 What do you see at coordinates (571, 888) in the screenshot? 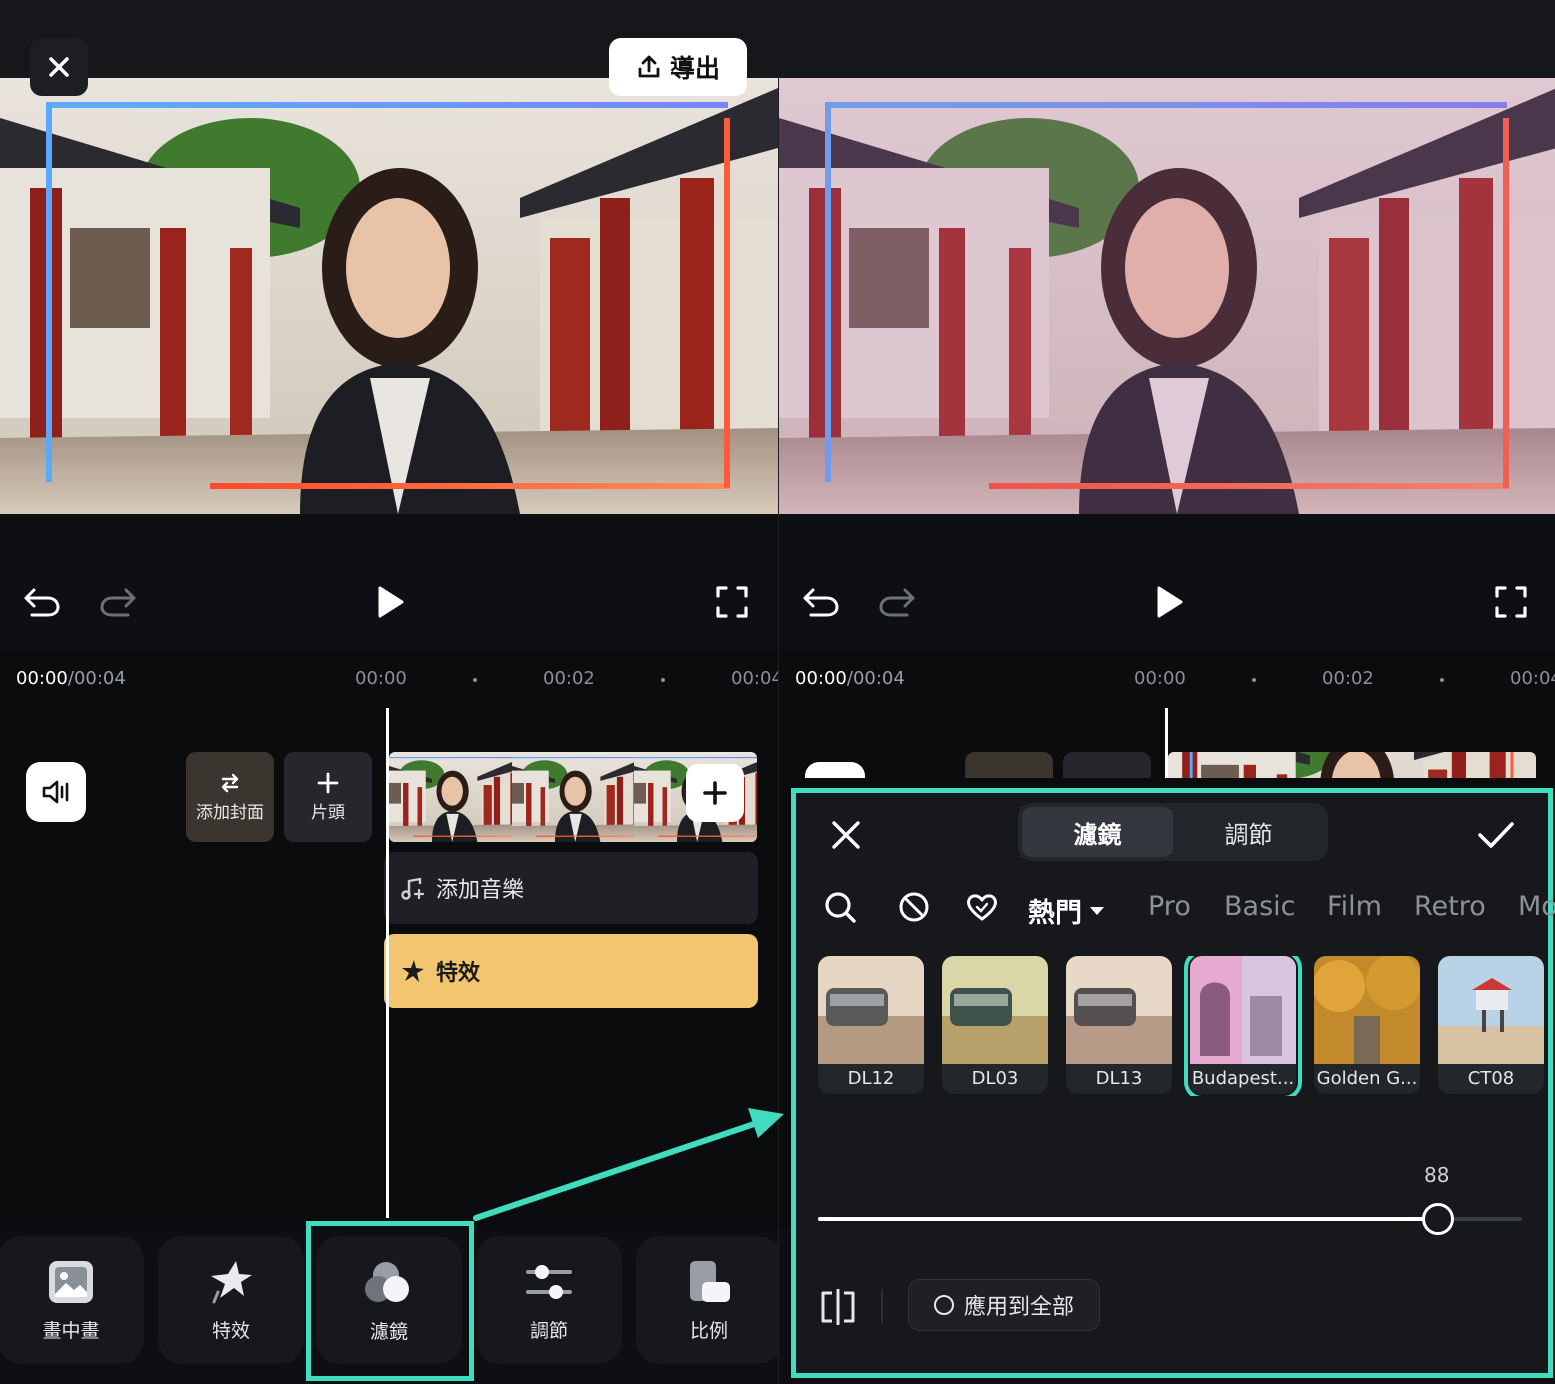
I see `add-music-track: 添加音樂` at bounding box center [571, 888].